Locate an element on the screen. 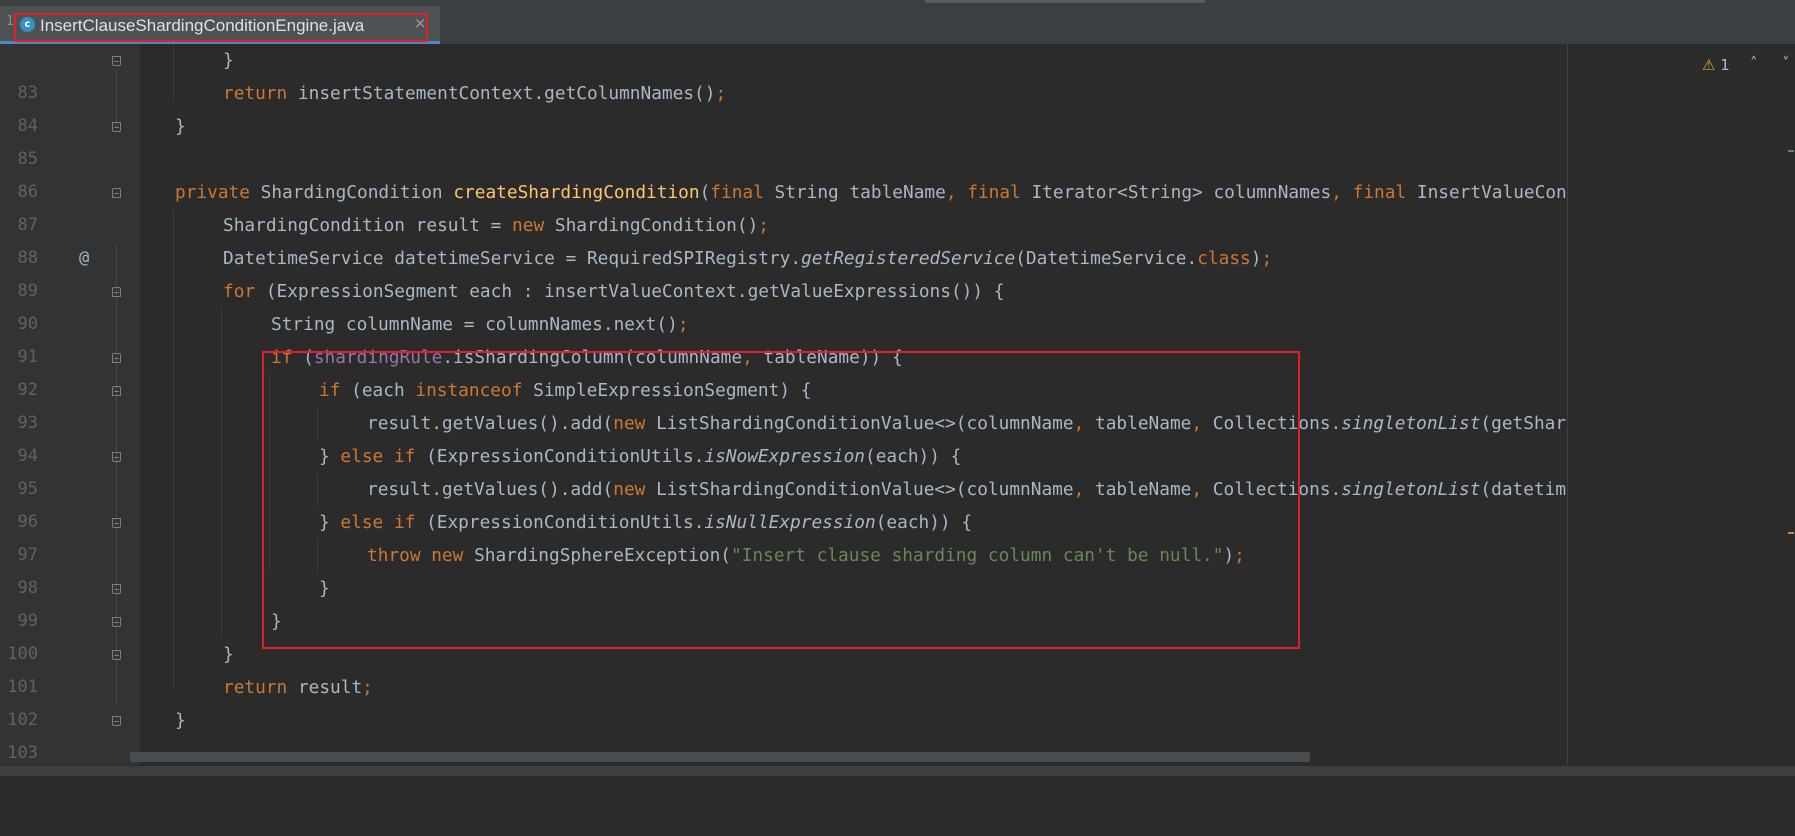 The width and height of the screenshot is (1795, 836). warning-marker is located at coordinates (1791, 533).